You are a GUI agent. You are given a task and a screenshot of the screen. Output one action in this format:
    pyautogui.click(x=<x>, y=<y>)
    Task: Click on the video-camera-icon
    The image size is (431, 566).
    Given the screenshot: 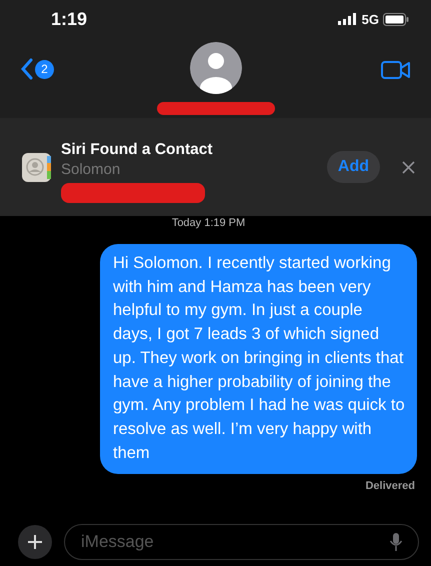 What is the action you would take?
    pyautogui.click(x=396, y=70)
    